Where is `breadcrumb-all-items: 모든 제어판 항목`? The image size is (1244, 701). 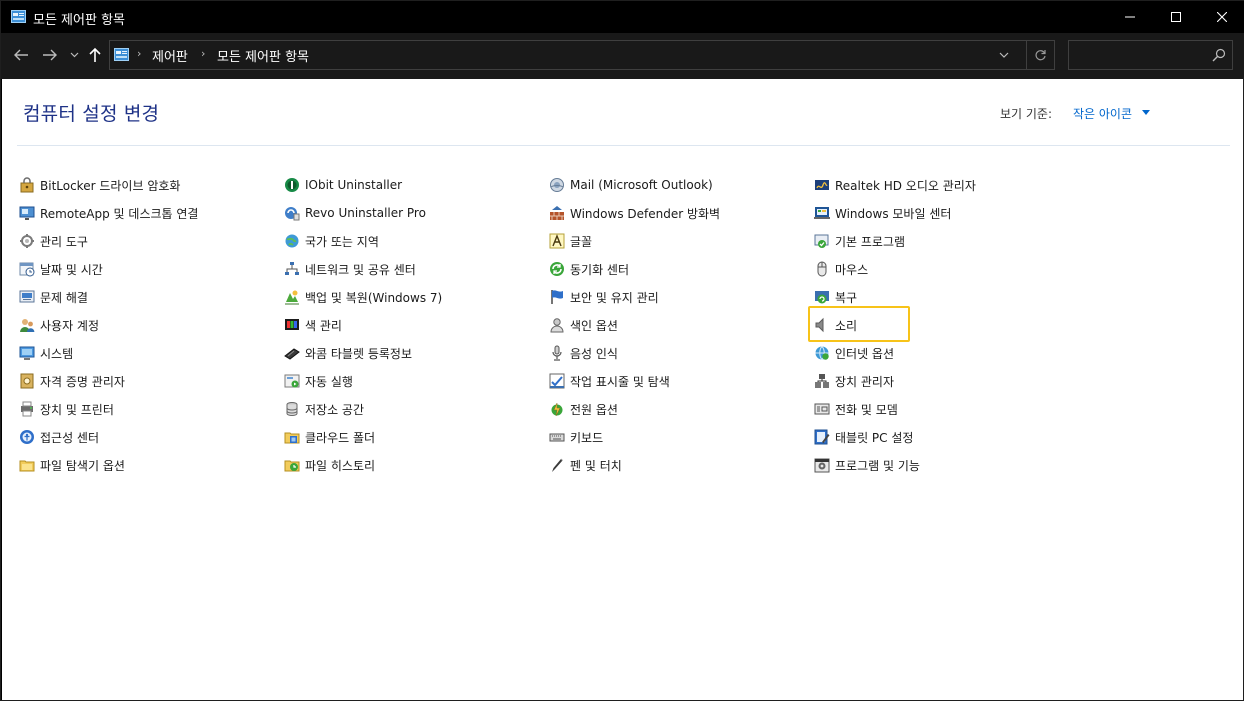 breadcrumb-all-items: 모든 제어판 항목 is located at coordinates (263, 55).